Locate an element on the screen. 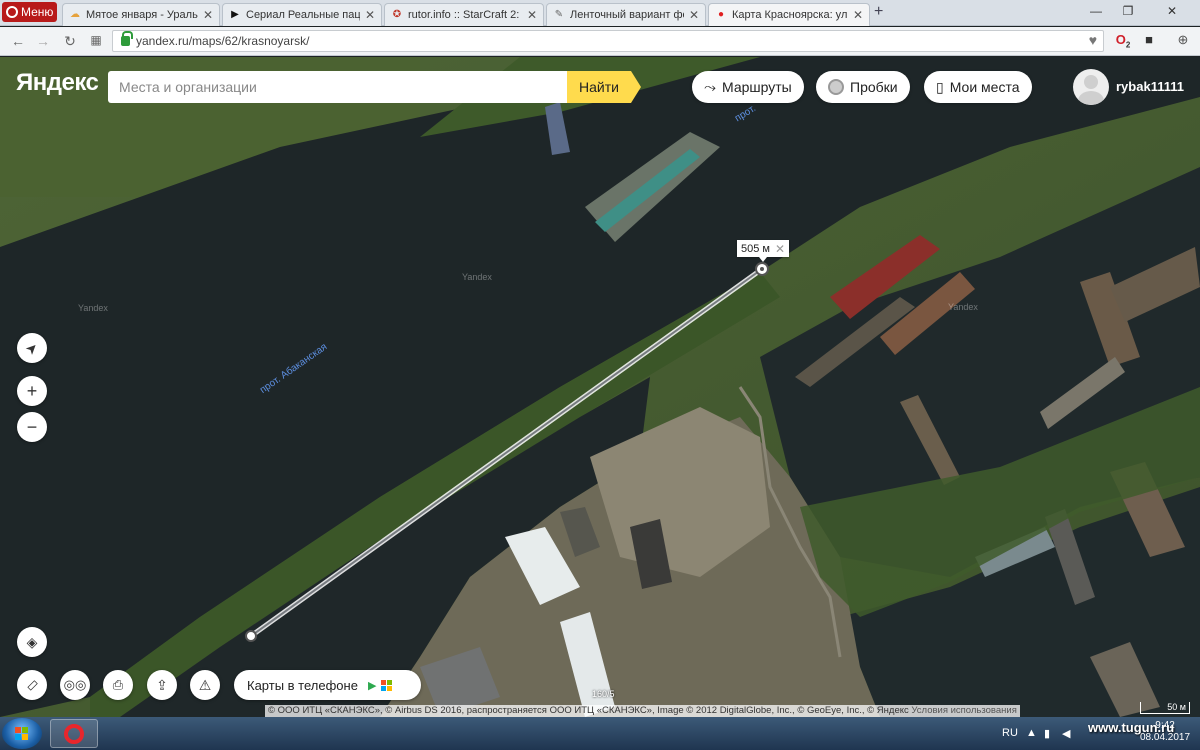 This screenshot has width=1200, height=750. minus-icon: − is located at coordinates (32, 426).